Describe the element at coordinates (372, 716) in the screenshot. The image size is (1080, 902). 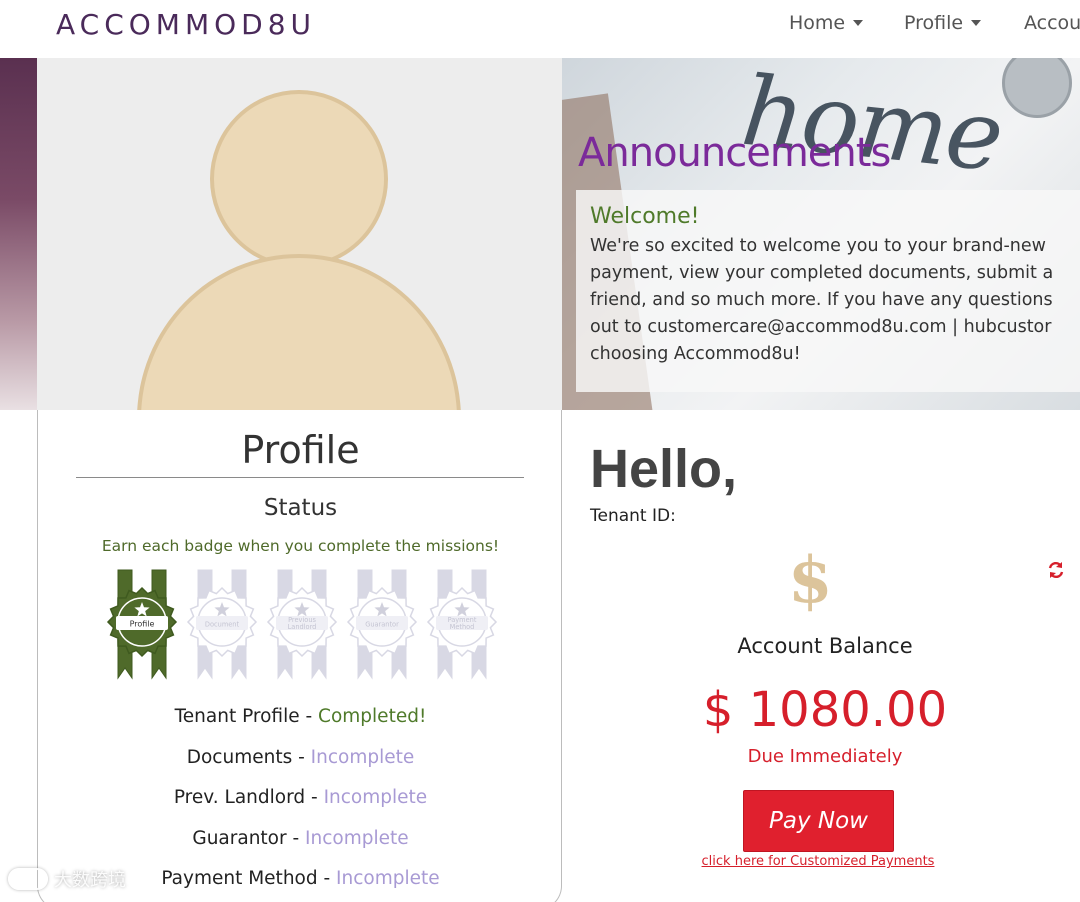
I see `status-completed-text: Completed!` at that location.